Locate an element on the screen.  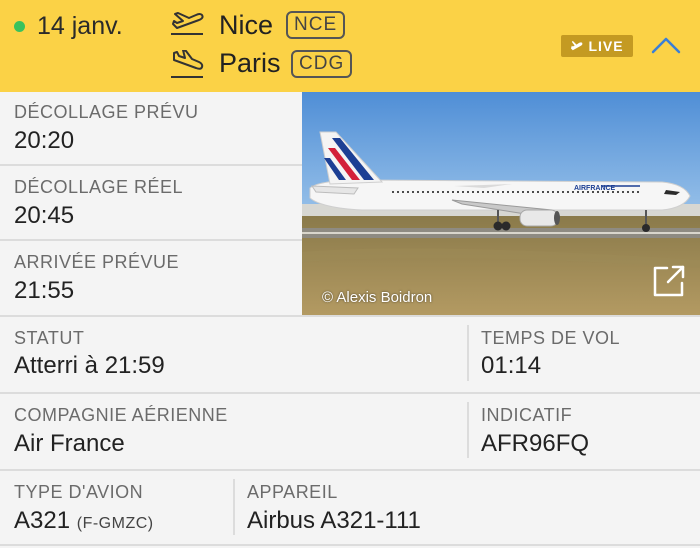
takeoff-icon is located at coordinates (187, 23).